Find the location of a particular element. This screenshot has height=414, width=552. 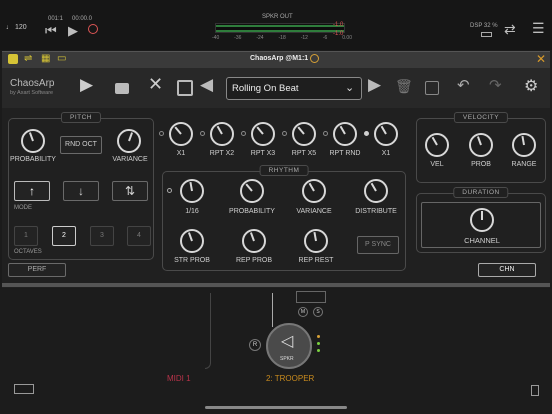

routing-icon: ⇄ is located at coordinates (510, 29).